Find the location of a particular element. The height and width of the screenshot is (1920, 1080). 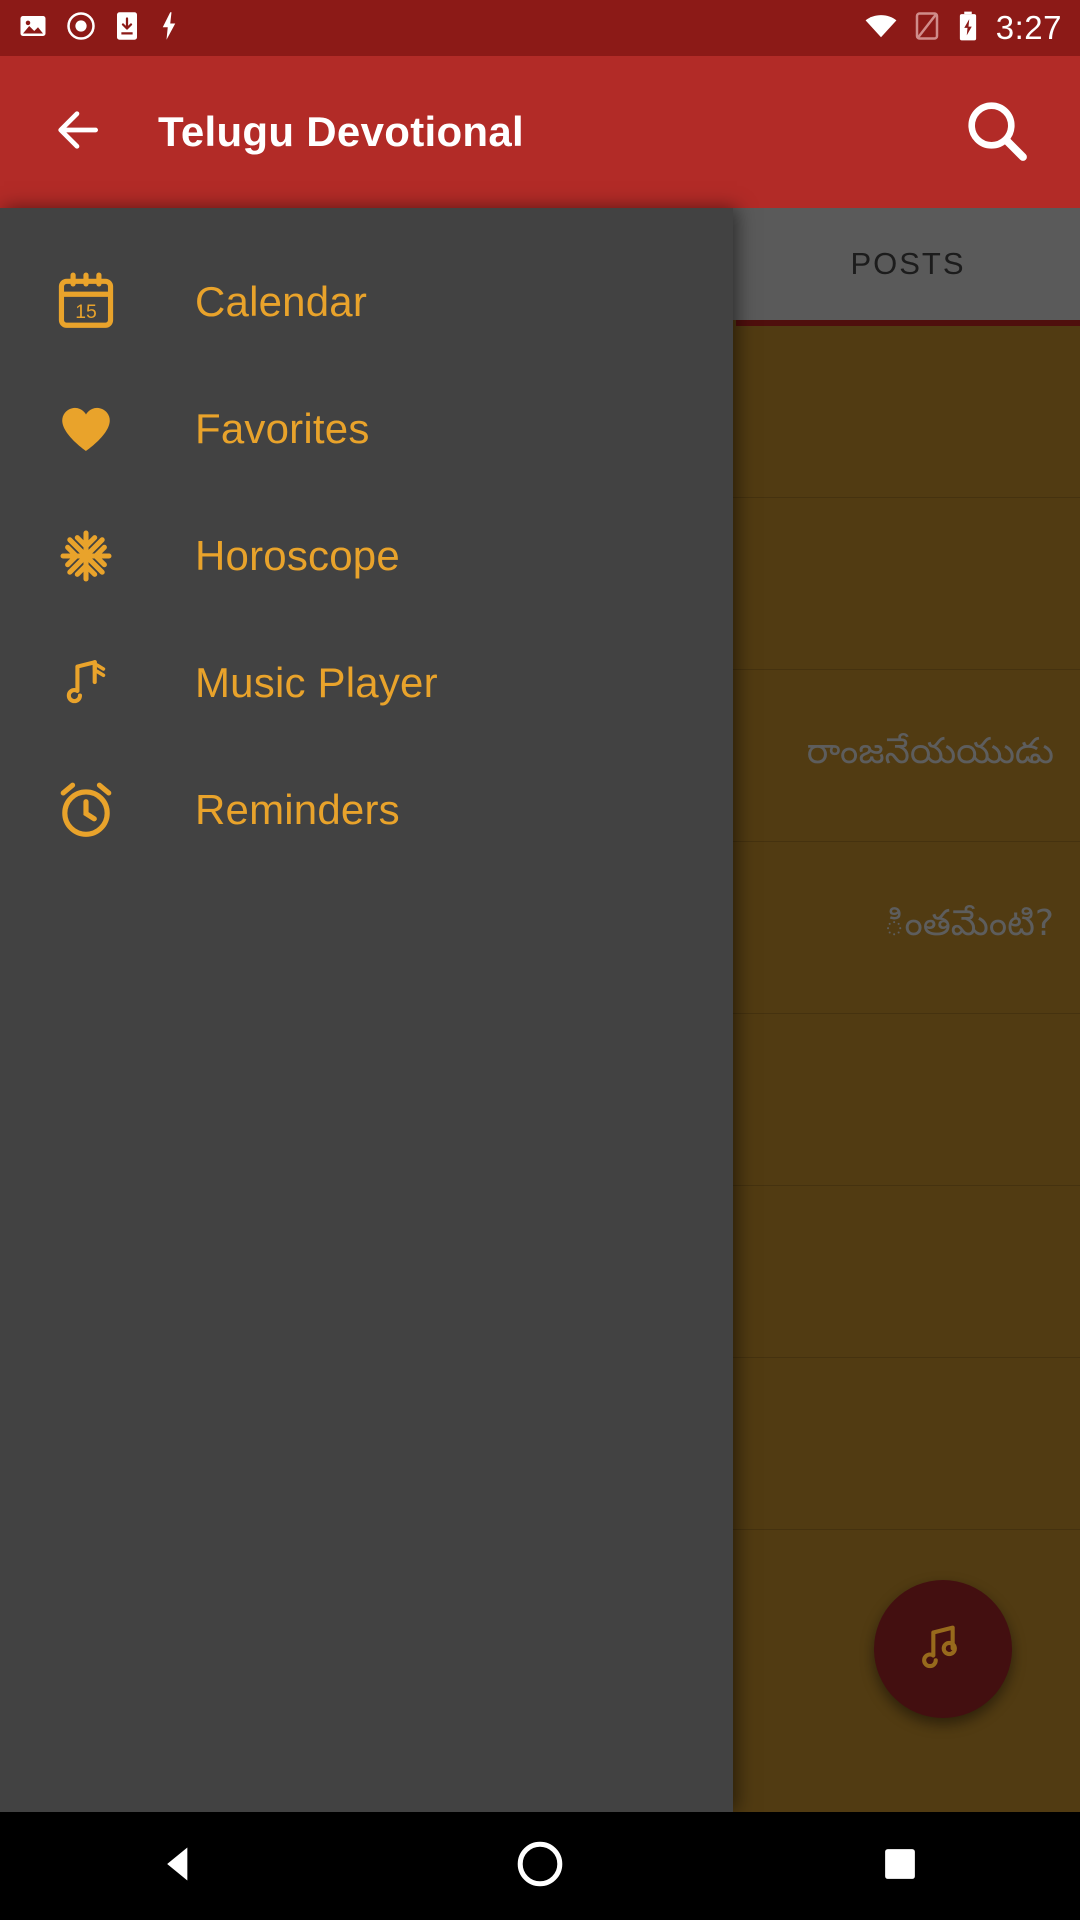

square-recents-icon is located at coordinates (900, 1866).